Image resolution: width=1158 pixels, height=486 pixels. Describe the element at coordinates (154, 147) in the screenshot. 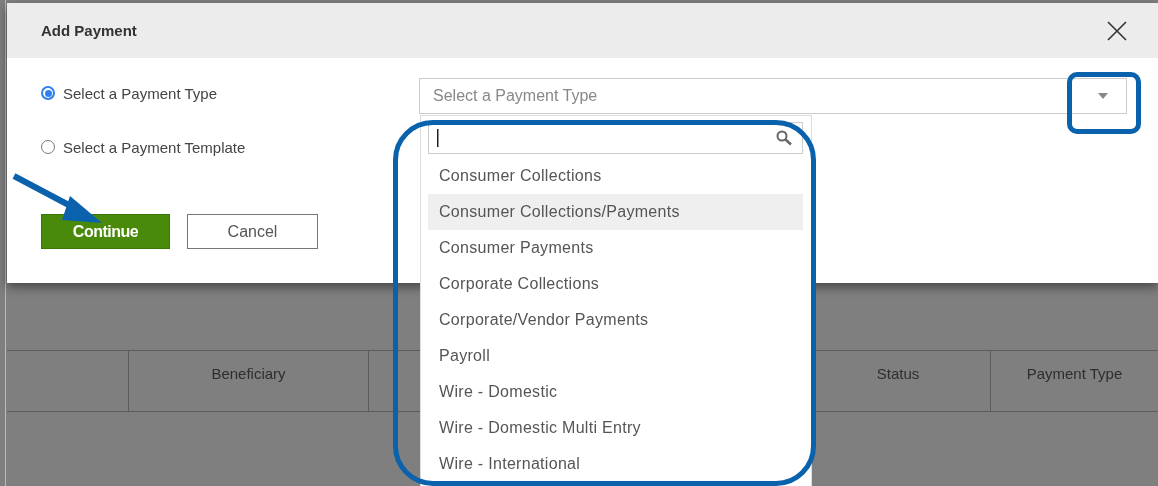

I see `radio-label: Select a Payment Template` at that location.